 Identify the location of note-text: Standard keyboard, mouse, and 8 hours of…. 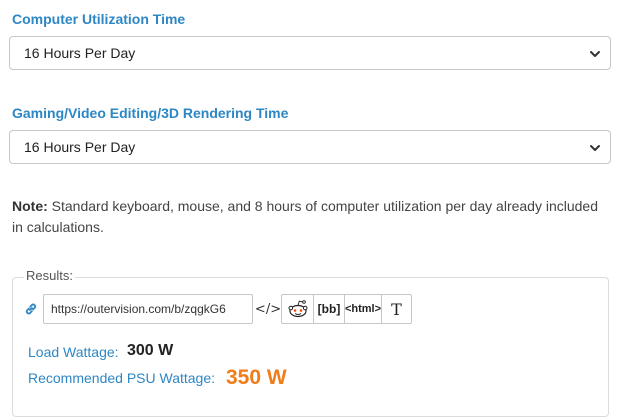
(305, 216).